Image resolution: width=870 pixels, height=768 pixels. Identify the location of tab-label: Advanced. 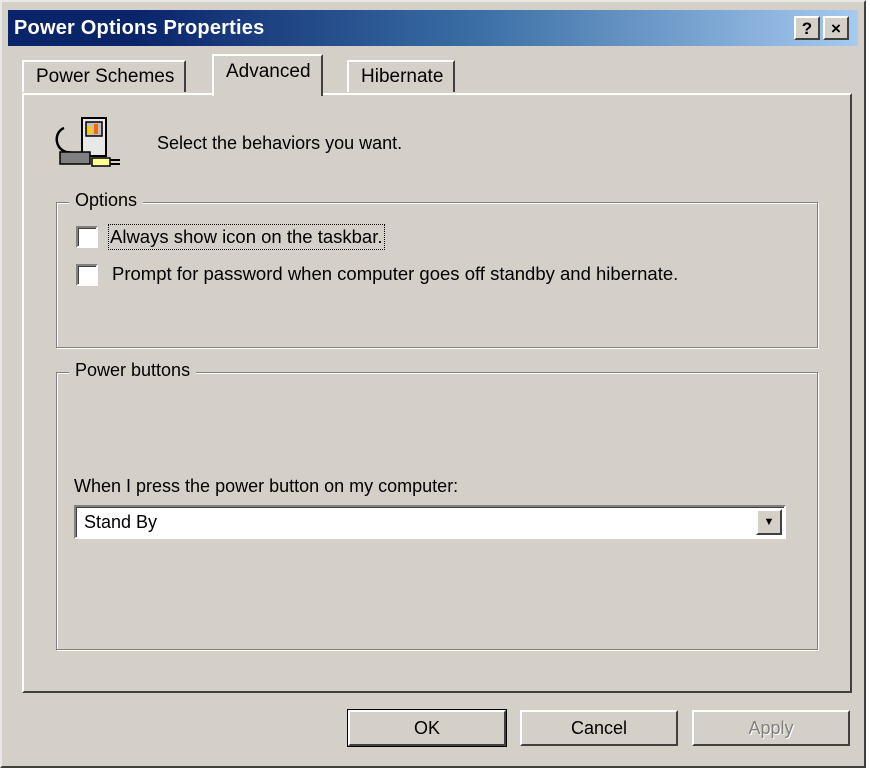
(268, 71).